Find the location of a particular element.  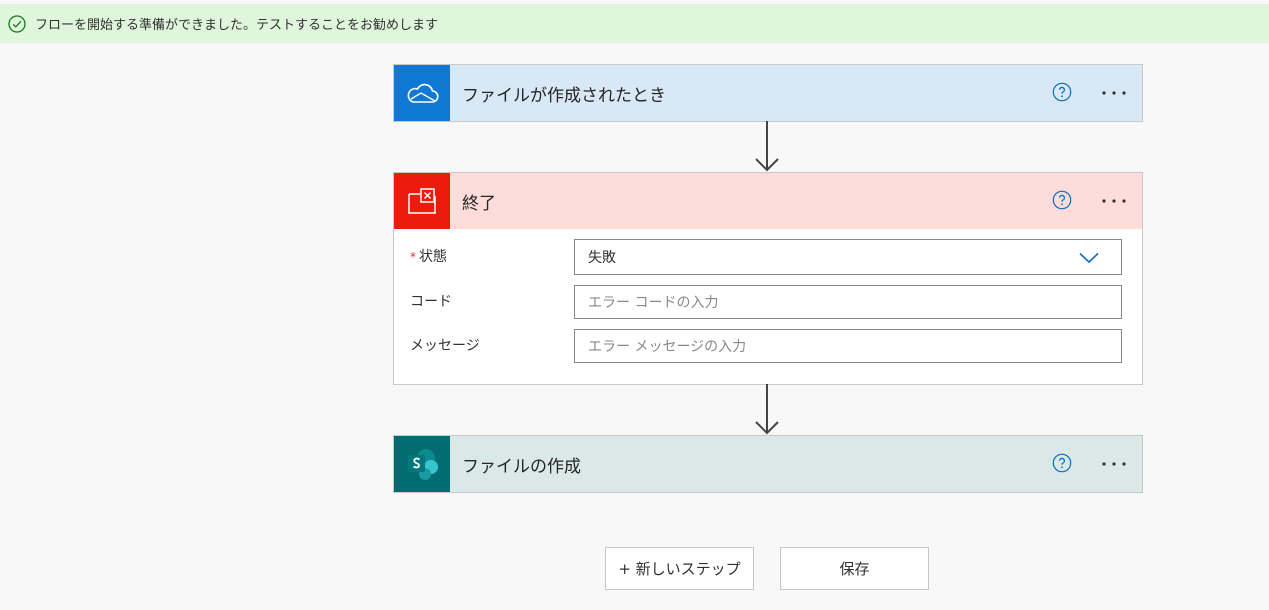

checkmark-circle-icon is located at coordinates (17, 23).